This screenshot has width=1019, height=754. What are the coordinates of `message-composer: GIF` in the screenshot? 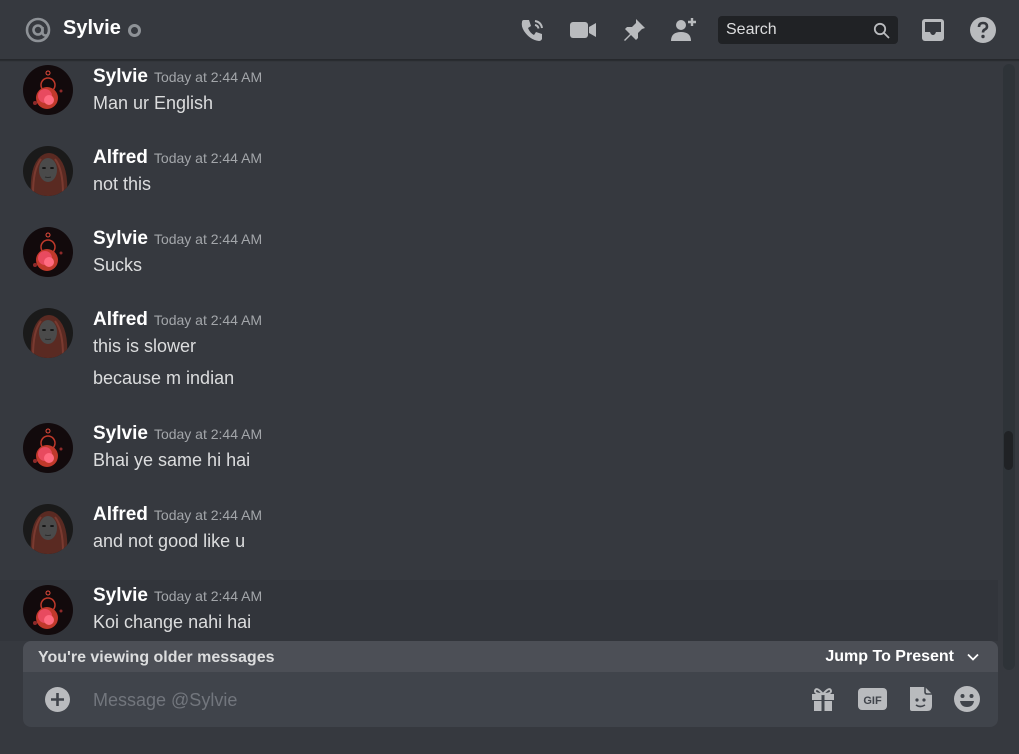 It's located at (510, 699).